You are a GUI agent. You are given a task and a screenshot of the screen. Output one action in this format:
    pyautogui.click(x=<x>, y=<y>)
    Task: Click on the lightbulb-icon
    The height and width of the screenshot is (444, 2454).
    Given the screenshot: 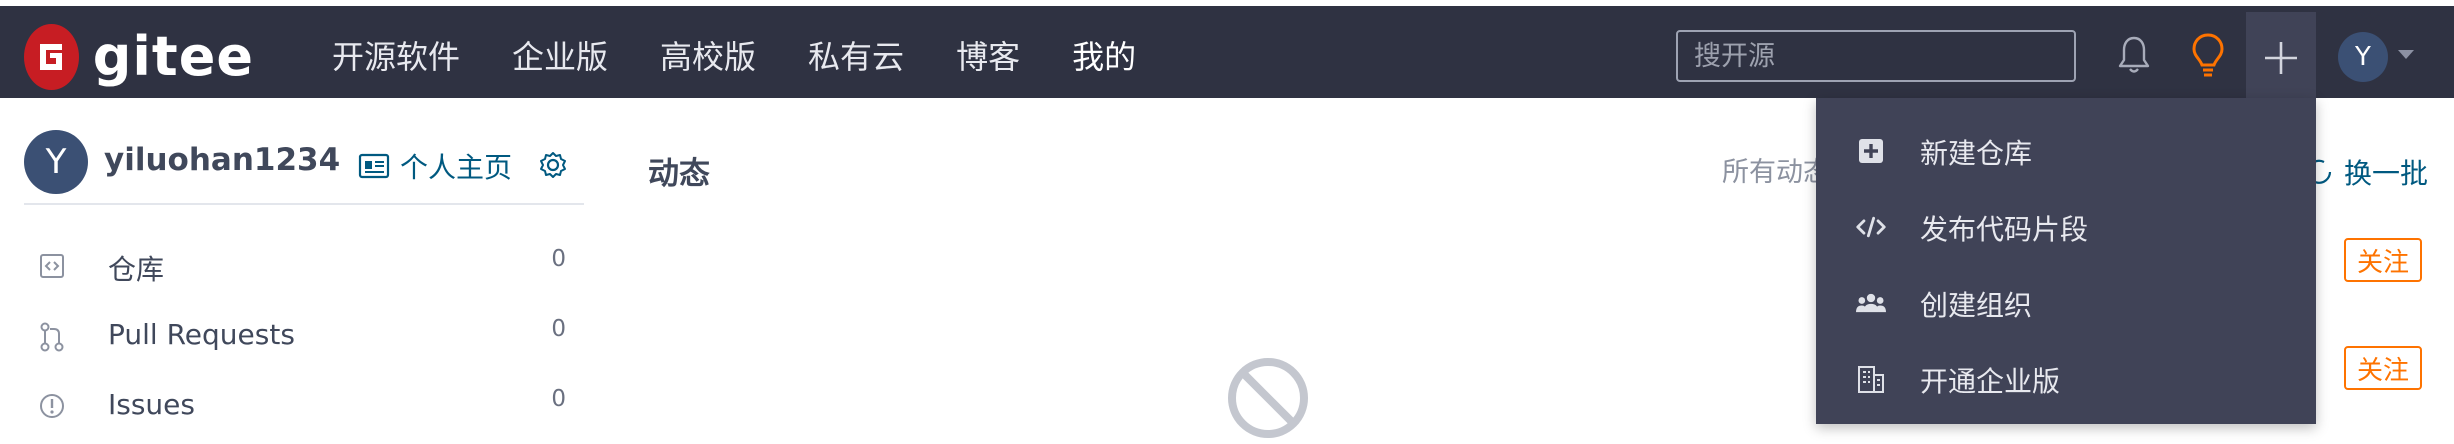 What is the action you would take?
    pyautogui.click(x=2208, y=55)
    